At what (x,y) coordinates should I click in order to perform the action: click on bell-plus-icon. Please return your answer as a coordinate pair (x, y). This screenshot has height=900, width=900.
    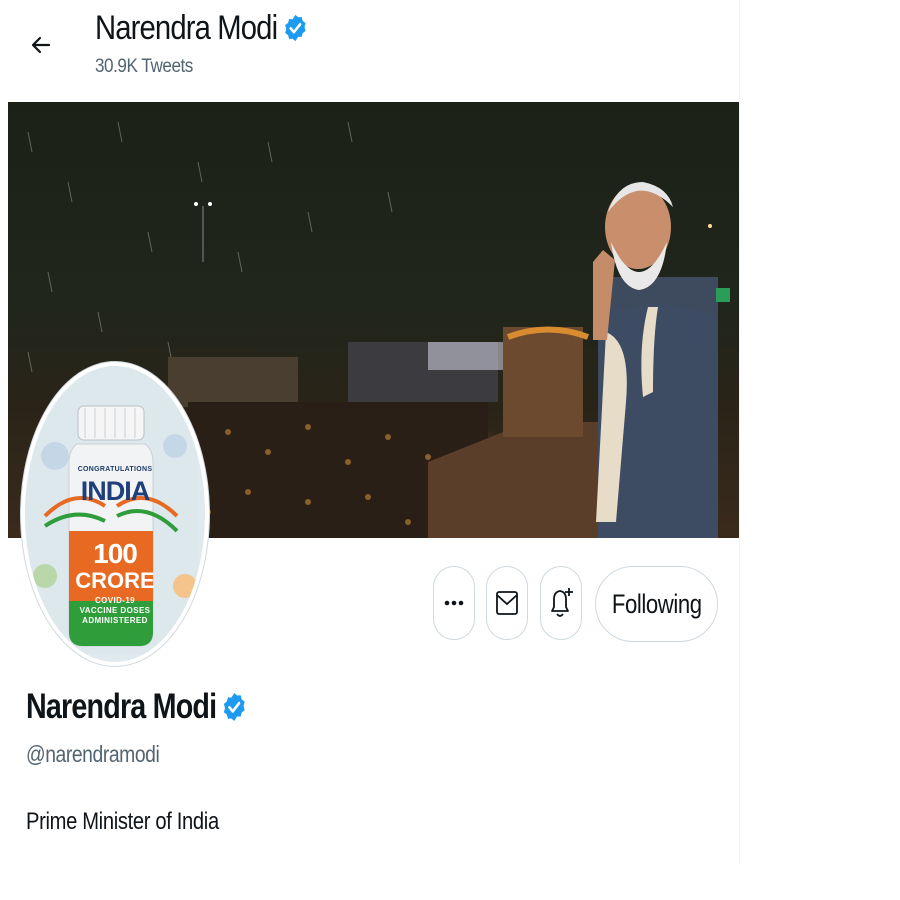
    Looking at the image, I should click on (562, 602).